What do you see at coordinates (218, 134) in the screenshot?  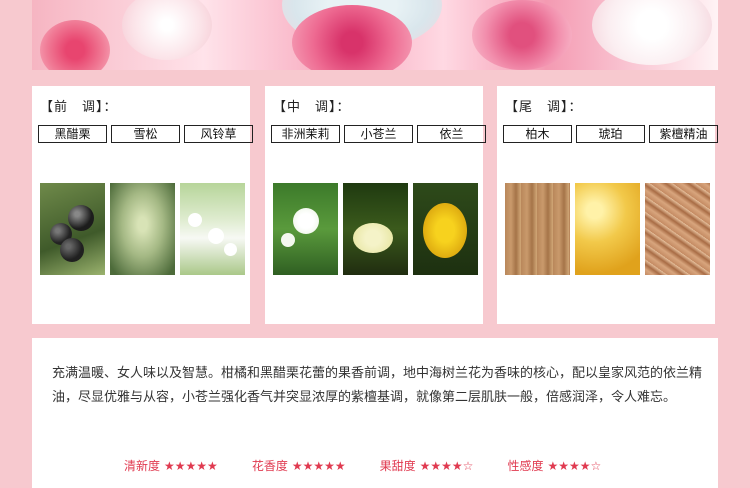 I see `note-tag: 风铃草` at bounding box center [218, 134].